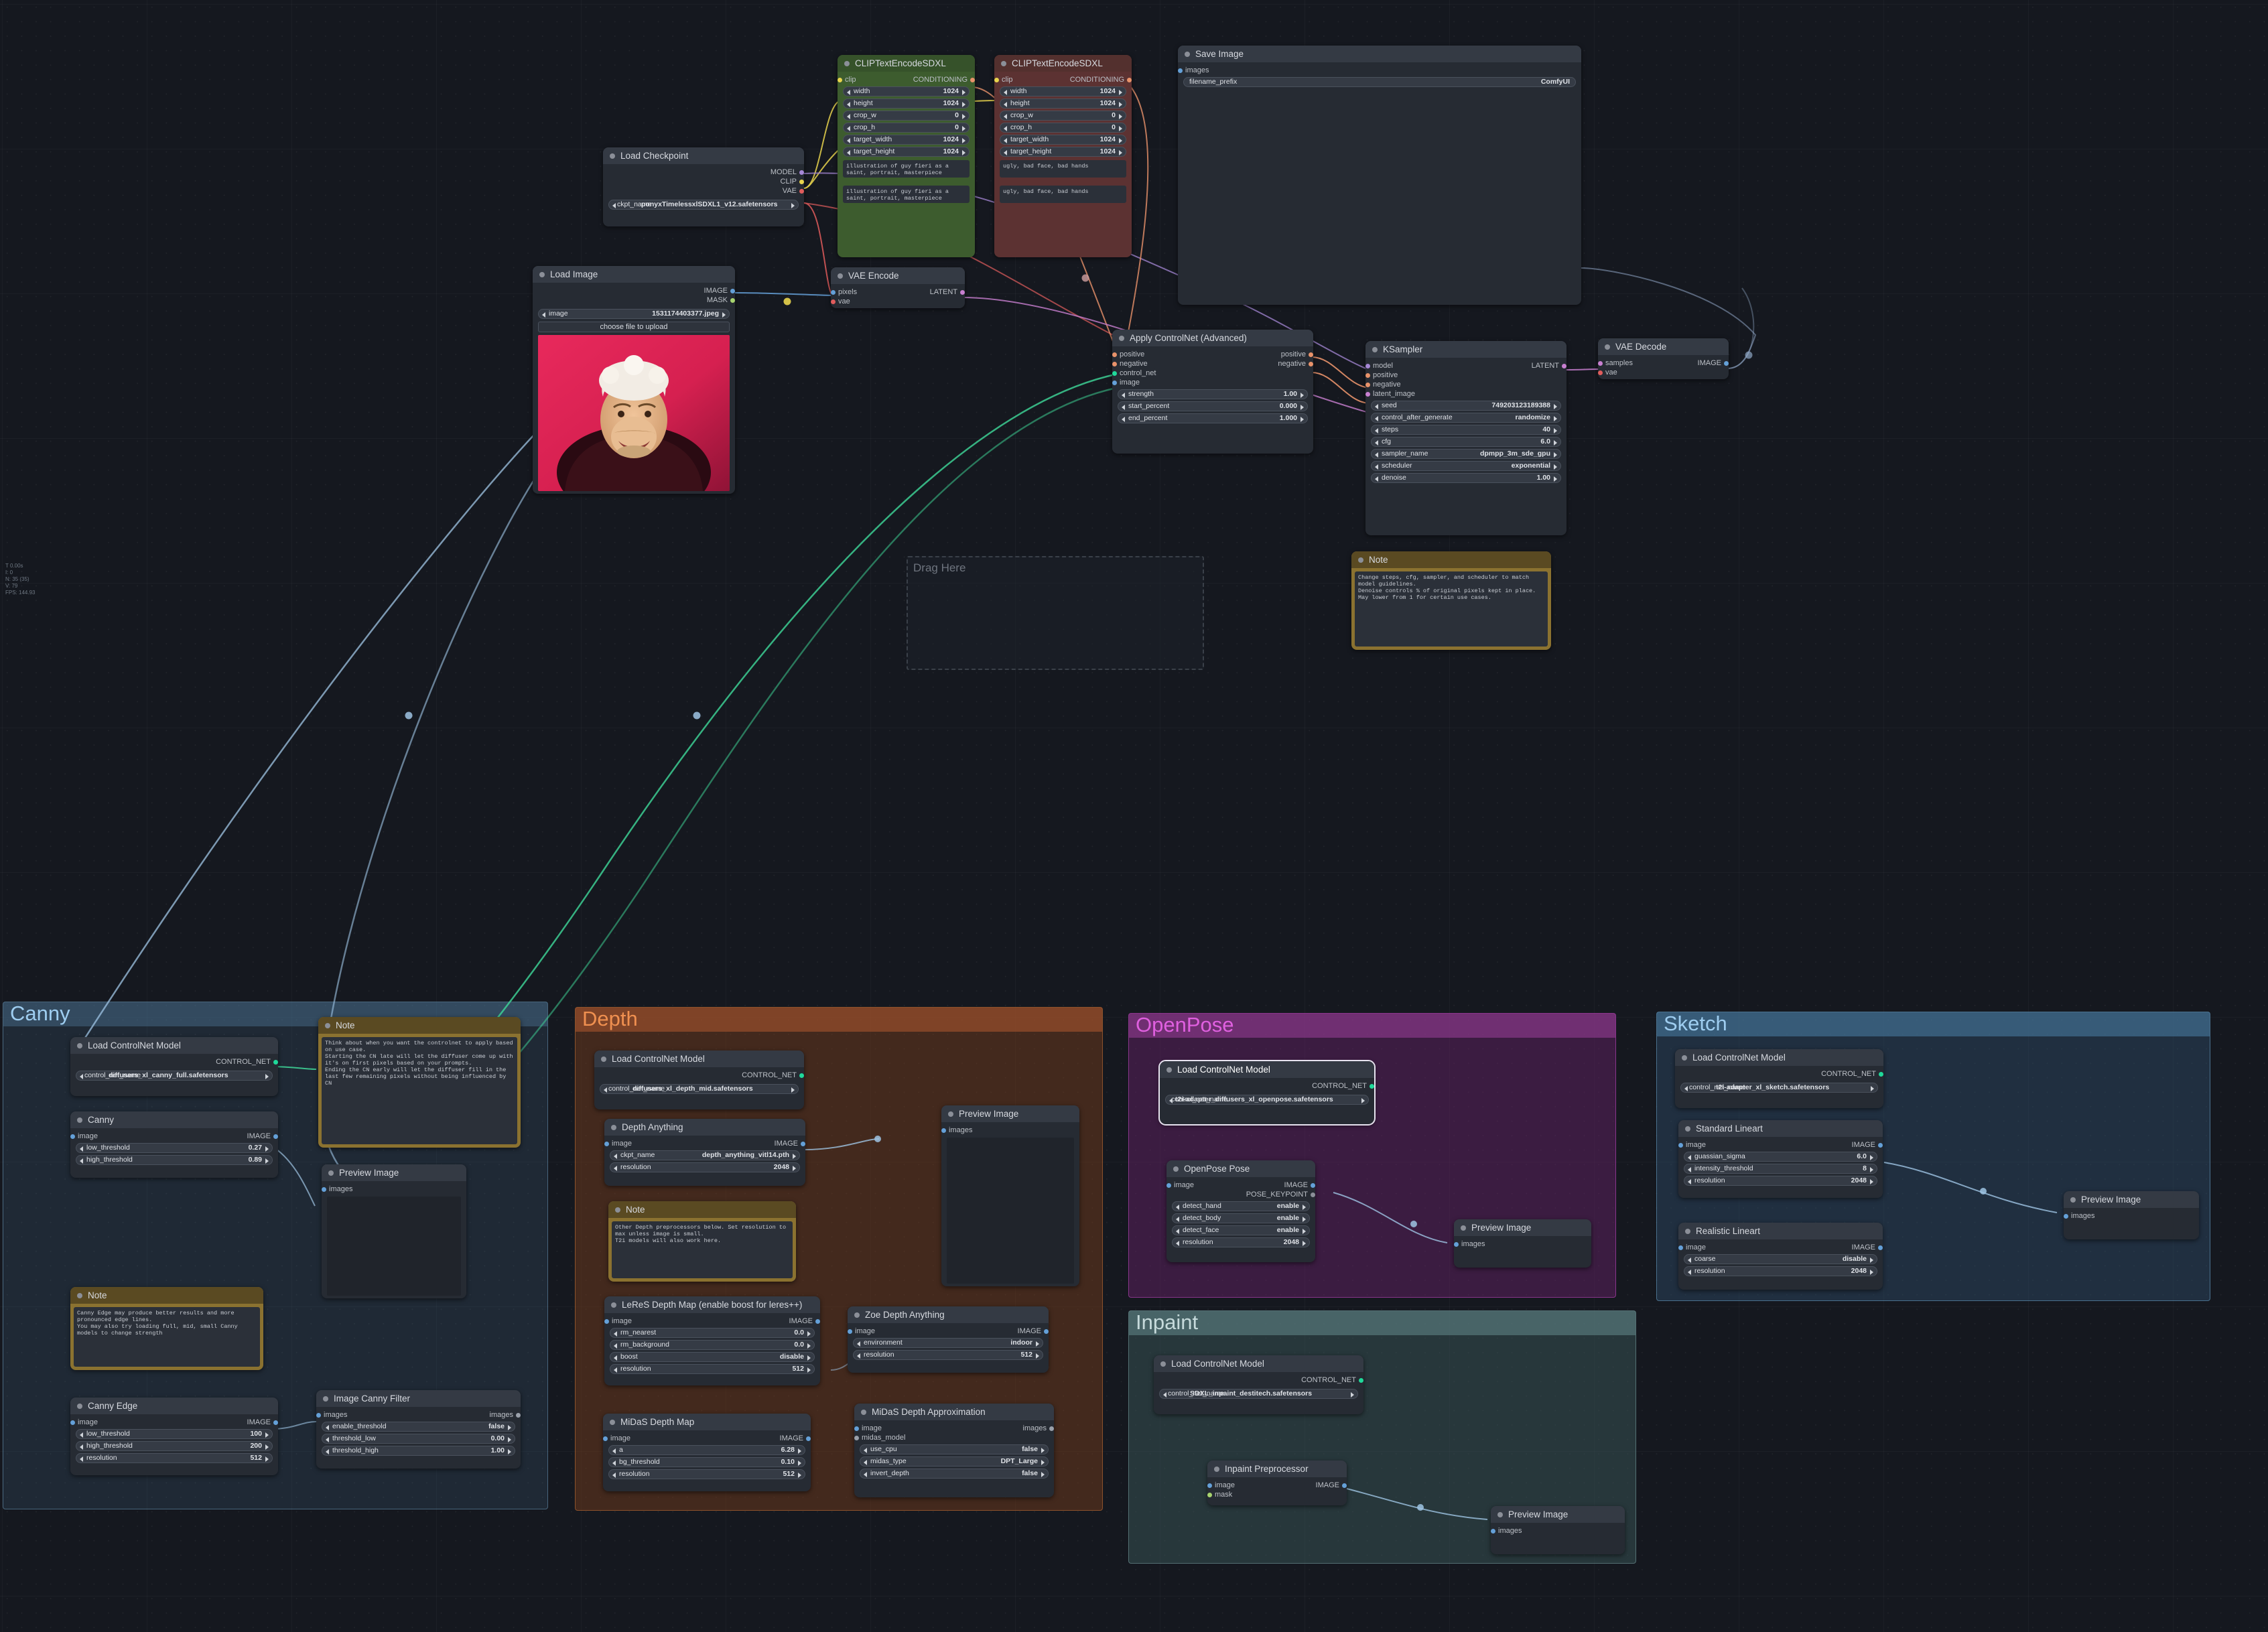  What do you see at coordinates (703, 186) in the screenshot?
I see `node-load-checkpoint: Load Checkpoint MODEL CLIP VAE ckpt_name` at bounding box center [703, 186].